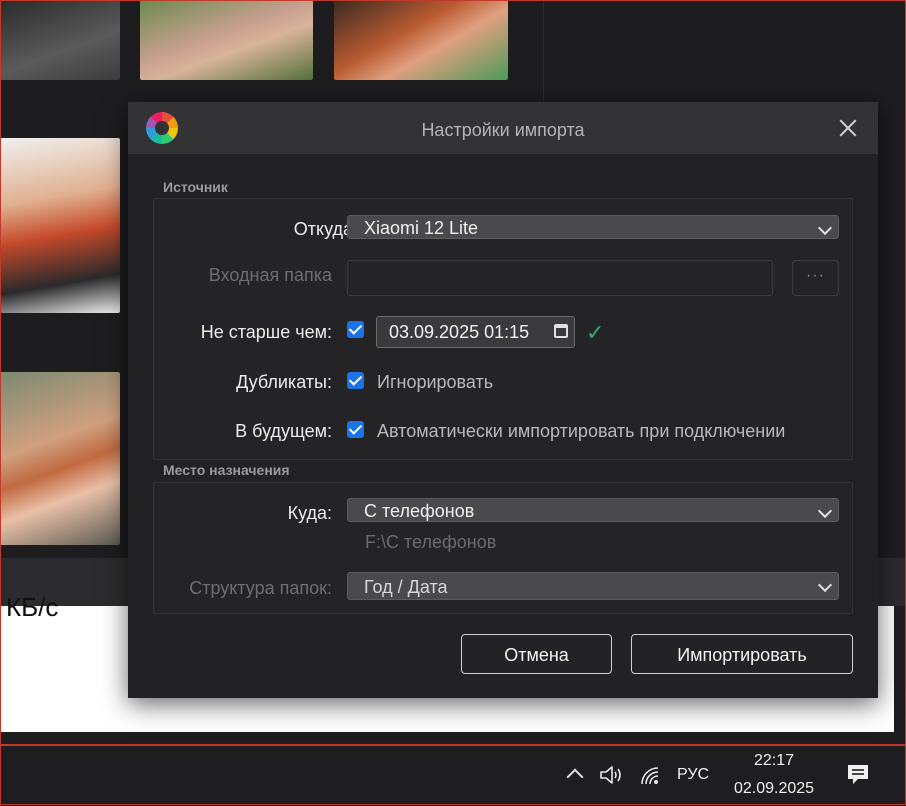 Image resolution: width=906 pixels, height=806 pixels. What do you see at coordinates (693, 775) in the screenshot?
I see `language-indicator: РУС` at bounding box center [693, 775].